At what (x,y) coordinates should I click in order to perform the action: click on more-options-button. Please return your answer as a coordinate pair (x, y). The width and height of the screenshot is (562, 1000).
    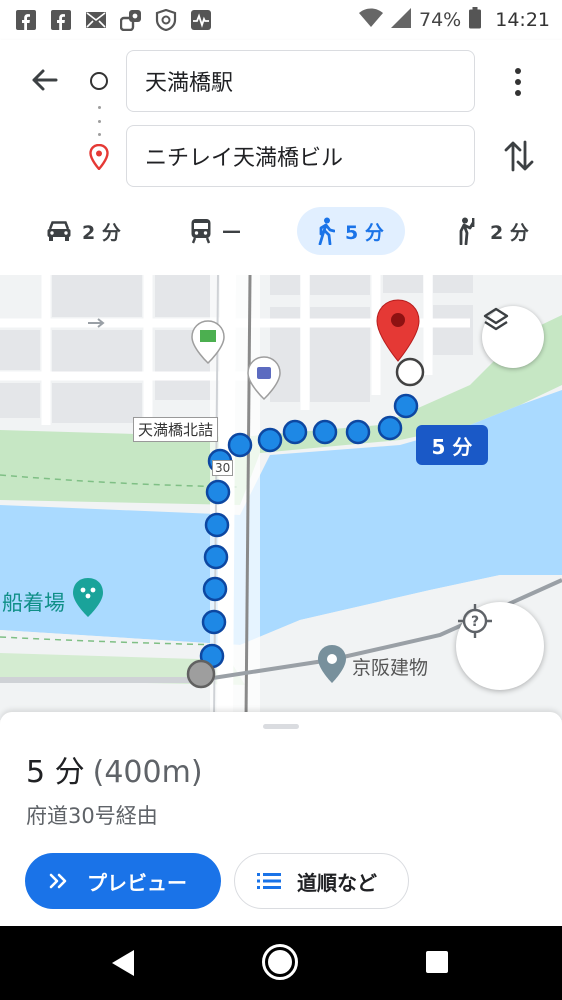
    Looking at the image, I should click on (518, 82).